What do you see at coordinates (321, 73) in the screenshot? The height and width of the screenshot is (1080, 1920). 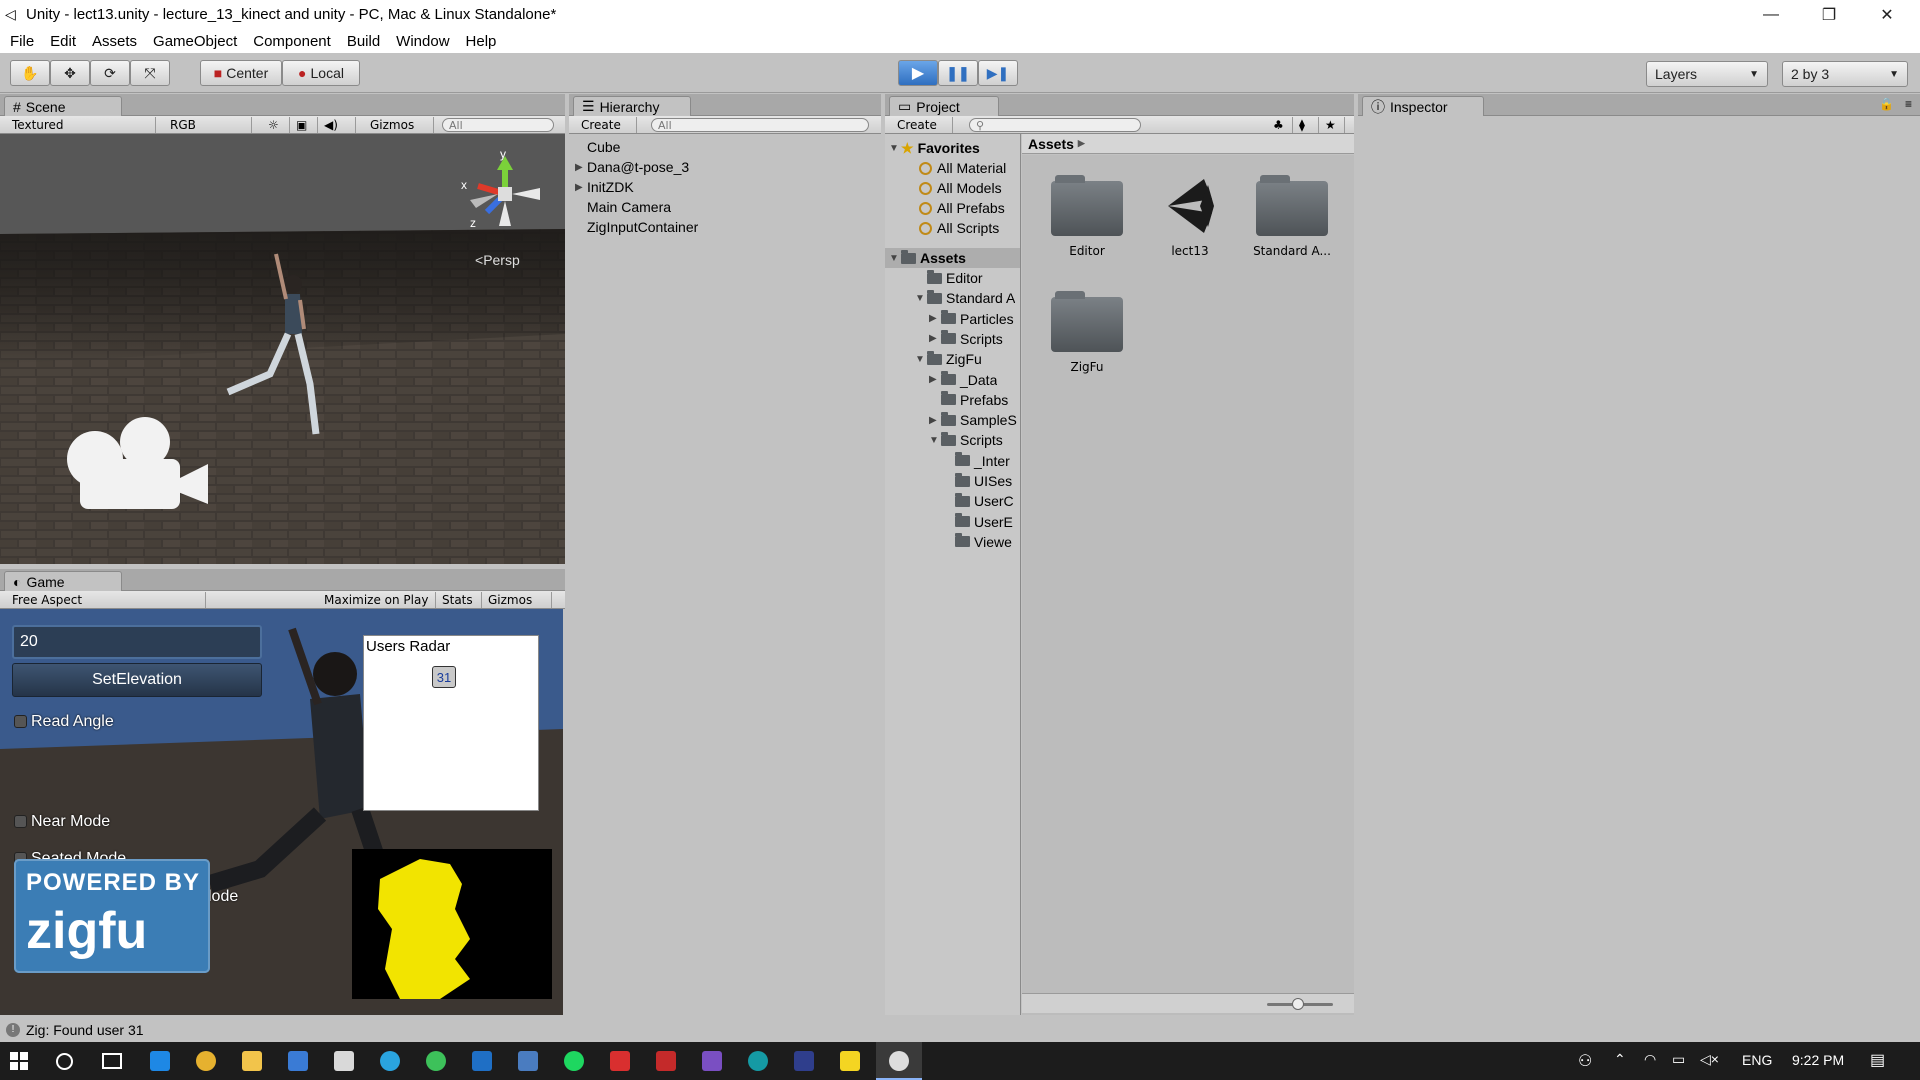 I see `space-local-button: ● Local` at bounding box center [321, 73].